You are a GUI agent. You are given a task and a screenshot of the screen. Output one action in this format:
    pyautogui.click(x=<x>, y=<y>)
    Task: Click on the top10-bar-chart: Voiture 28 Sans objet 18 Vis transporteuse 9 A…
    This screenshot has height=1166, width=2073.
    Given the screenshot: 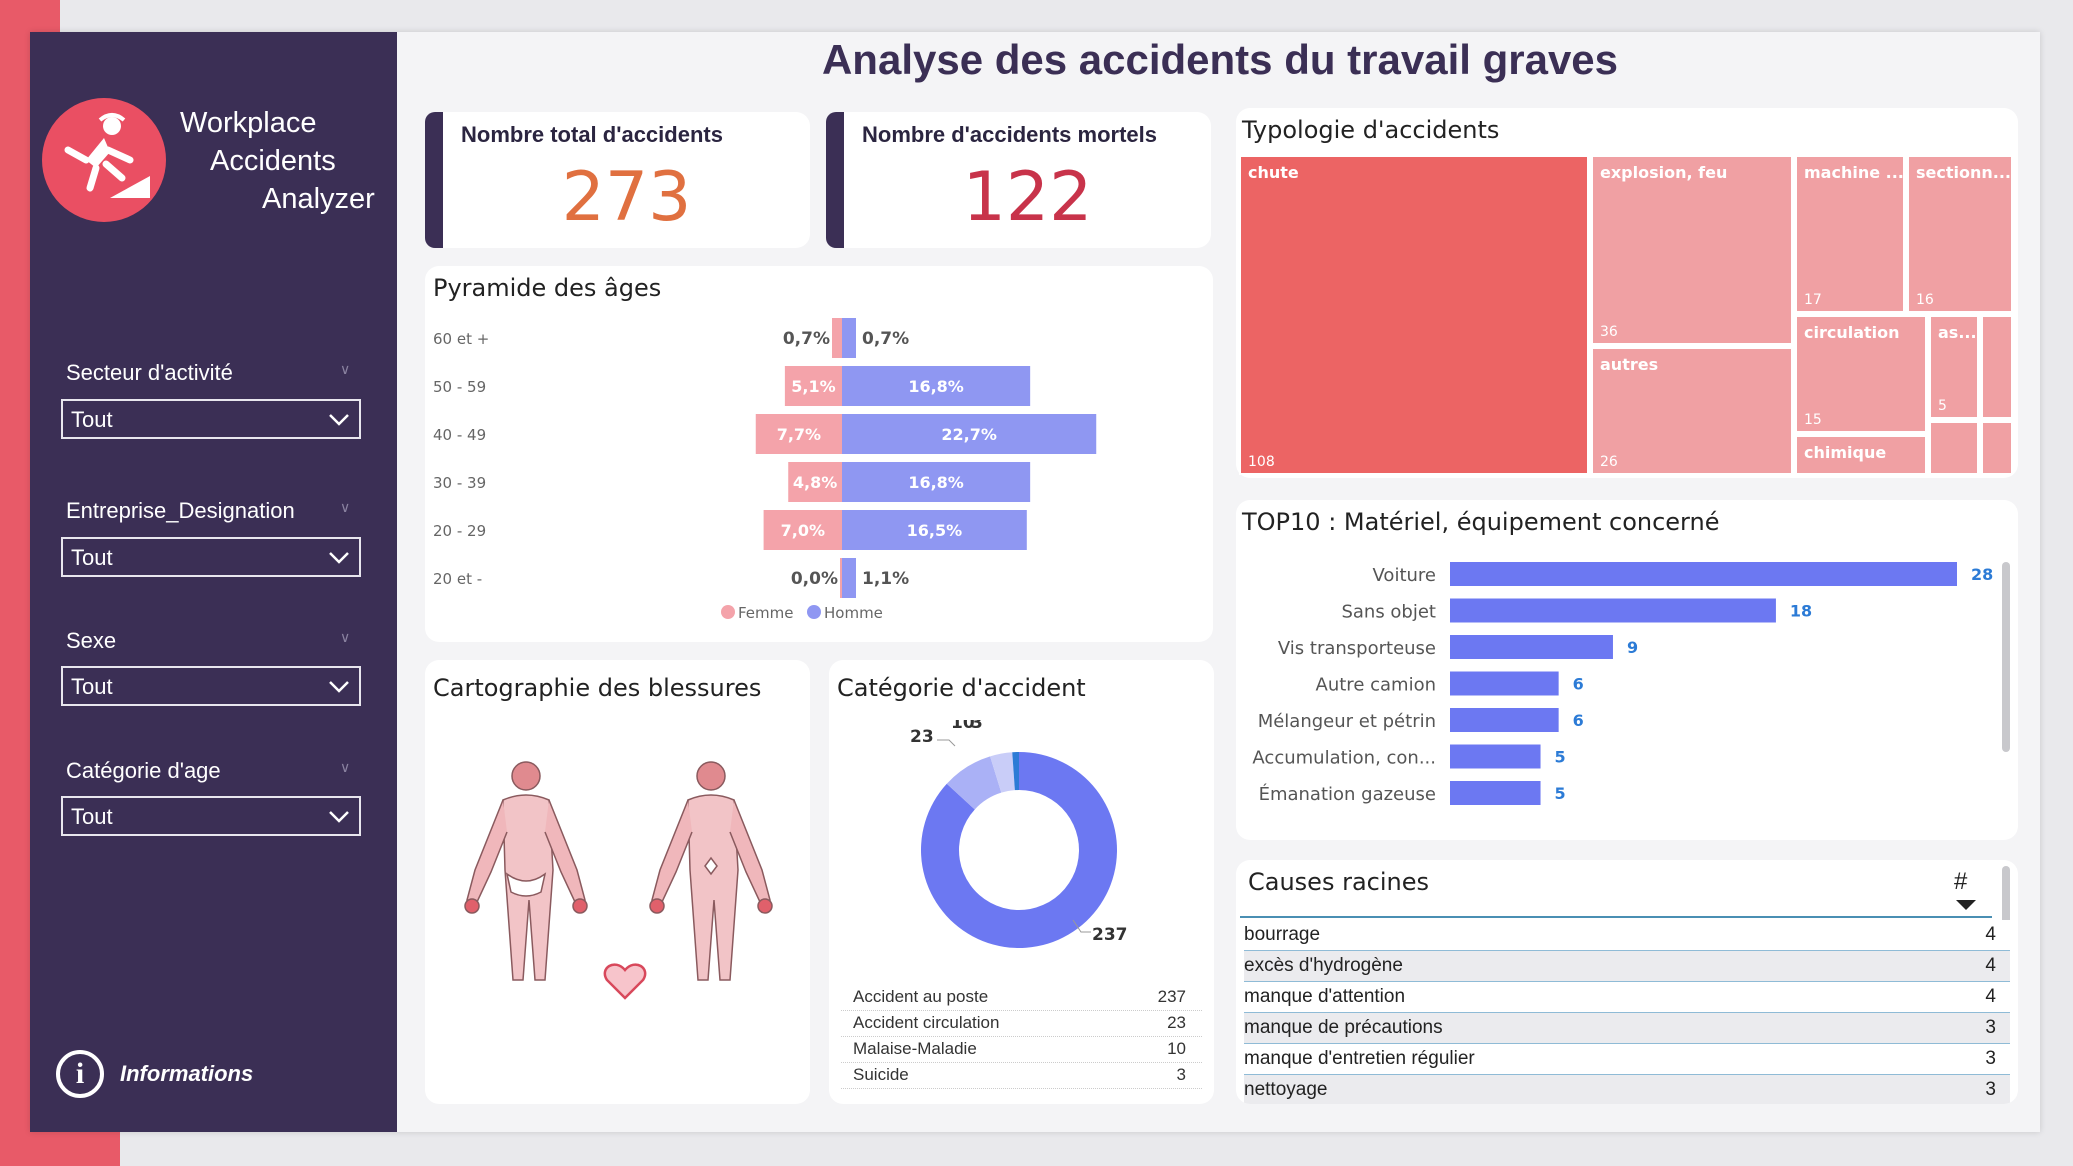 What is the action you would take?
    pyautogui.click(x=1622, y=683)
    